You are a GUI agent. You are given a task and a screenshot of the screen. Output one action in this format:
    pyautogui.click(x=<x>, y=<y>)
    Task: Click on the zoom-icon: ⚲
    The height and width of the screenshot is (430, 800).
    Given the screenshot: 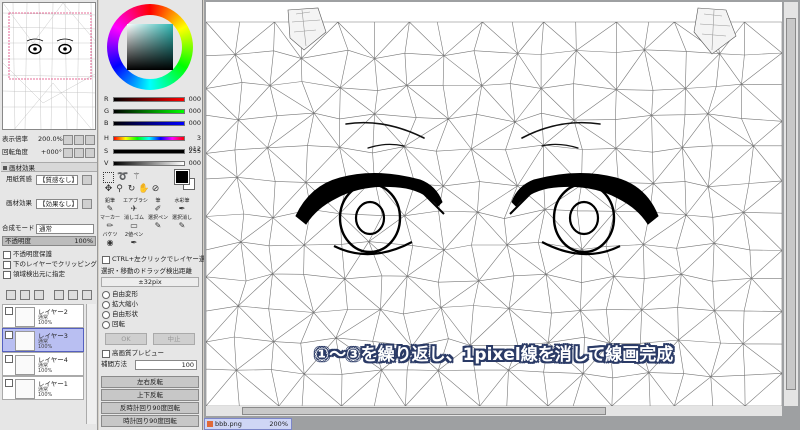 What is the action you would take?
    pyautogui.click(x=119, y=189)
    